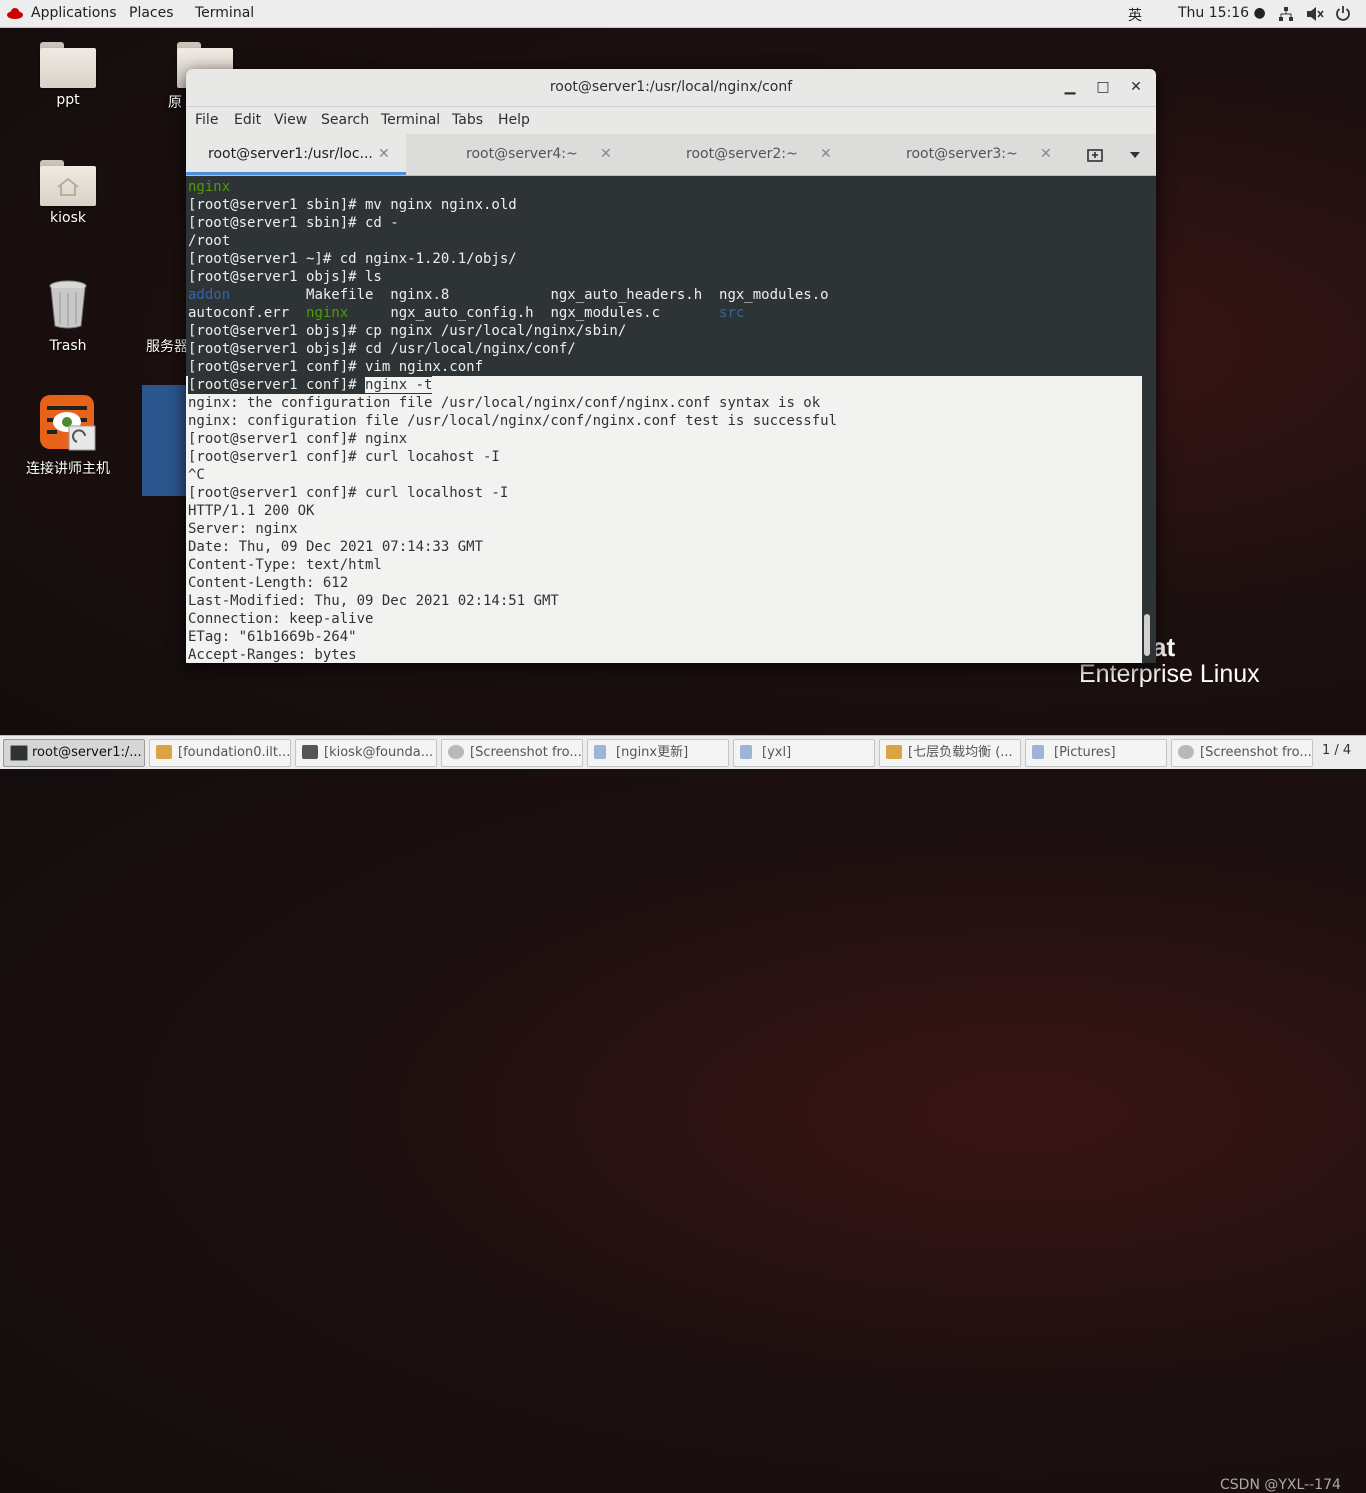  Describe the element at coordinates (1085, 752) in the screenshot. I see `taskbar-item-label: [Pictures]` at that location.